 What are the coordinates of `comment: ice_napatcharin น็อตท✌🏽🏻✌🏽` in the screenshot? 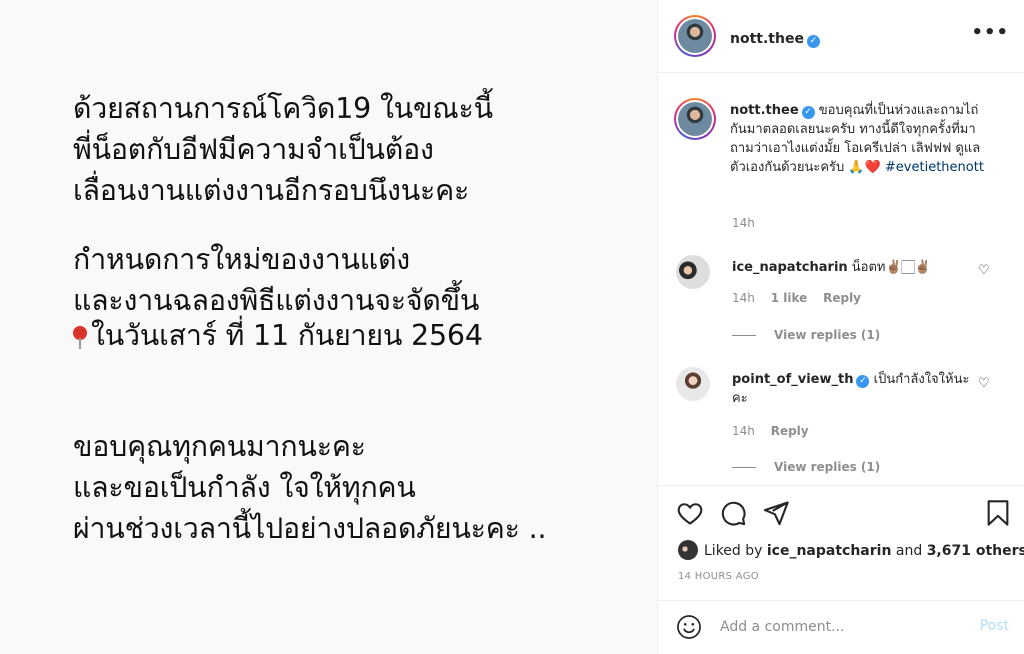 It's located at (852, 267).